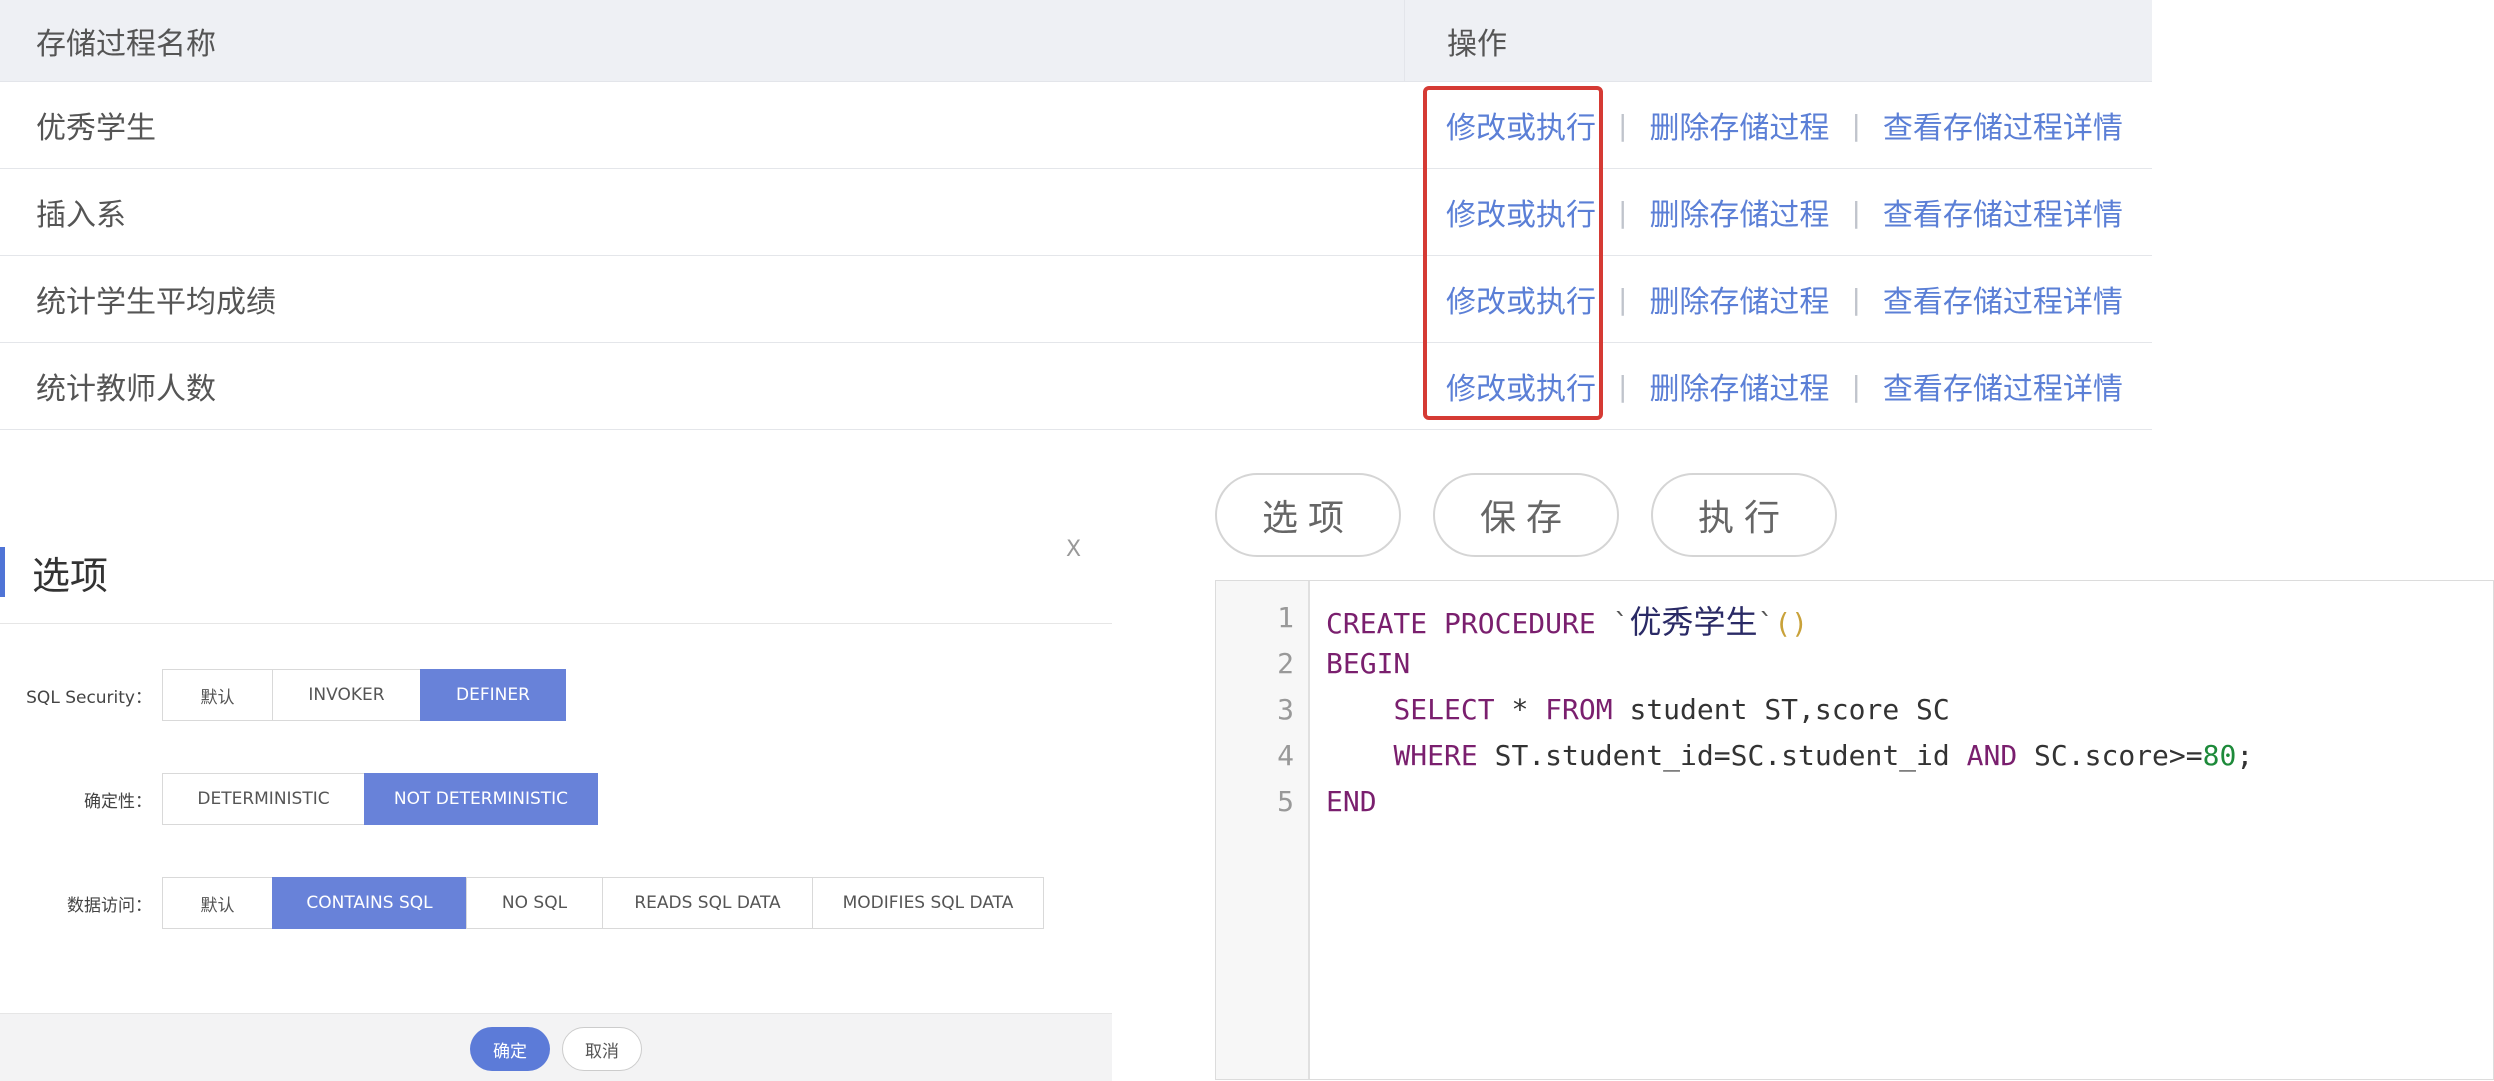 This screenshot has width=2494, height=1081. I want to click on code-text: student ST,score SC, so click(1781, 709).